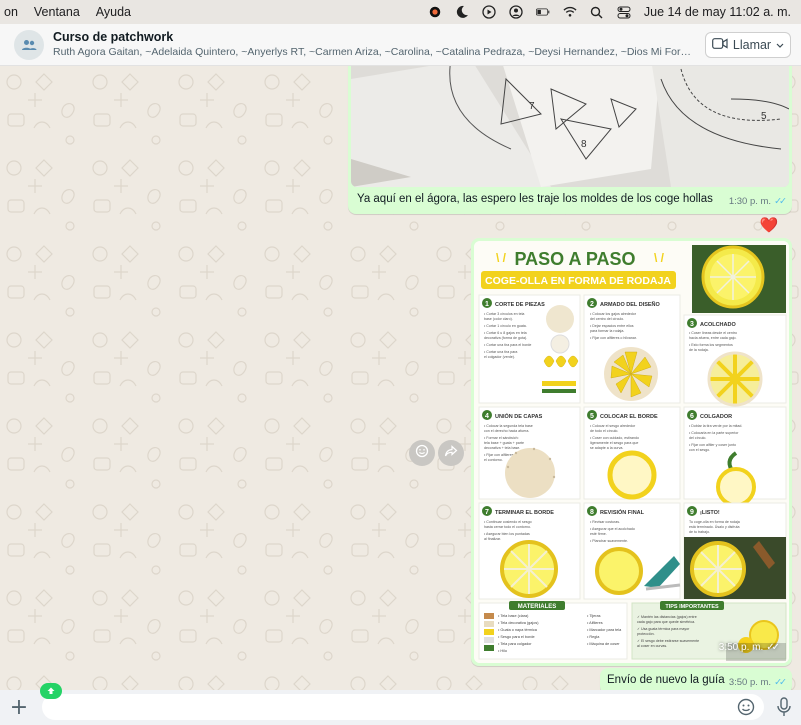  What do you see at coordinates (462, 12) in the screenshot?
I see `moon-icon` at bounding box center [462, 12].